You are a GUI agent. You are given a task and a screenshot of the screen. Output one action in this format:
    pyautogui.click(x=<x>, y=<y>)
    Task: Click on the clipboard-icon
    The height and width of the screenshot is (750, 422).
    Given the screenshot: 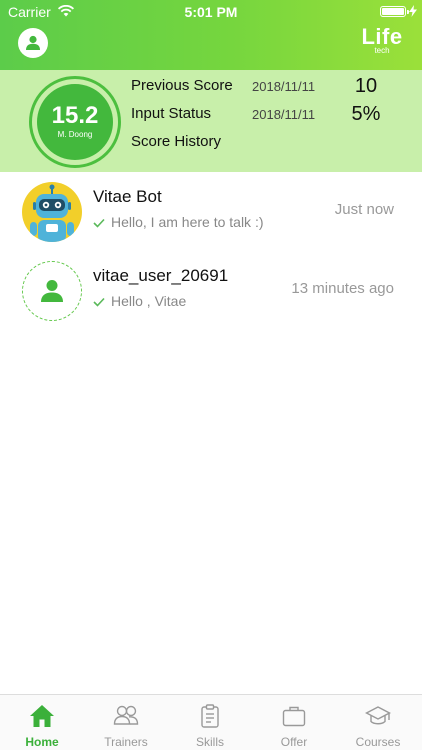 What is the action you would take?
    pyautogui.click(x=210, y=716)
    